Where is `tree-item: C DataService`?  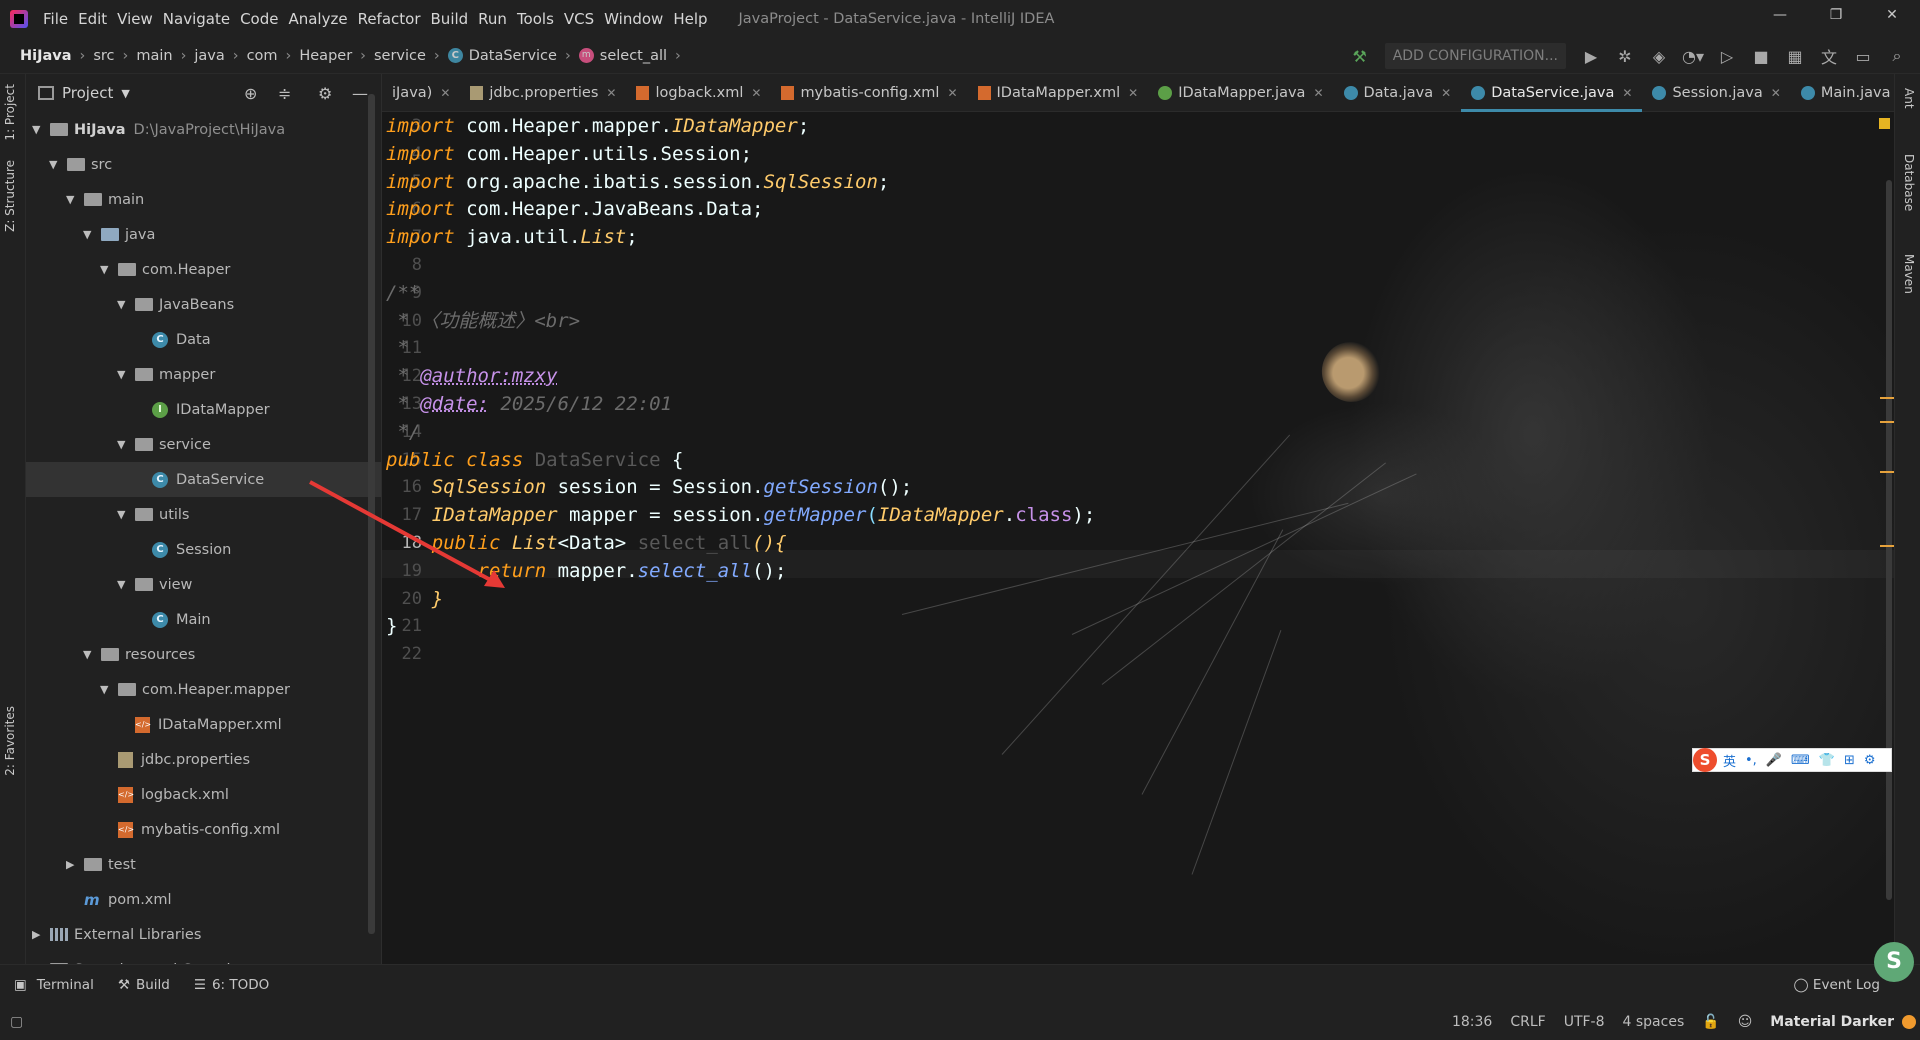
tree-item: C DataService is located at coordinates (203, 479).